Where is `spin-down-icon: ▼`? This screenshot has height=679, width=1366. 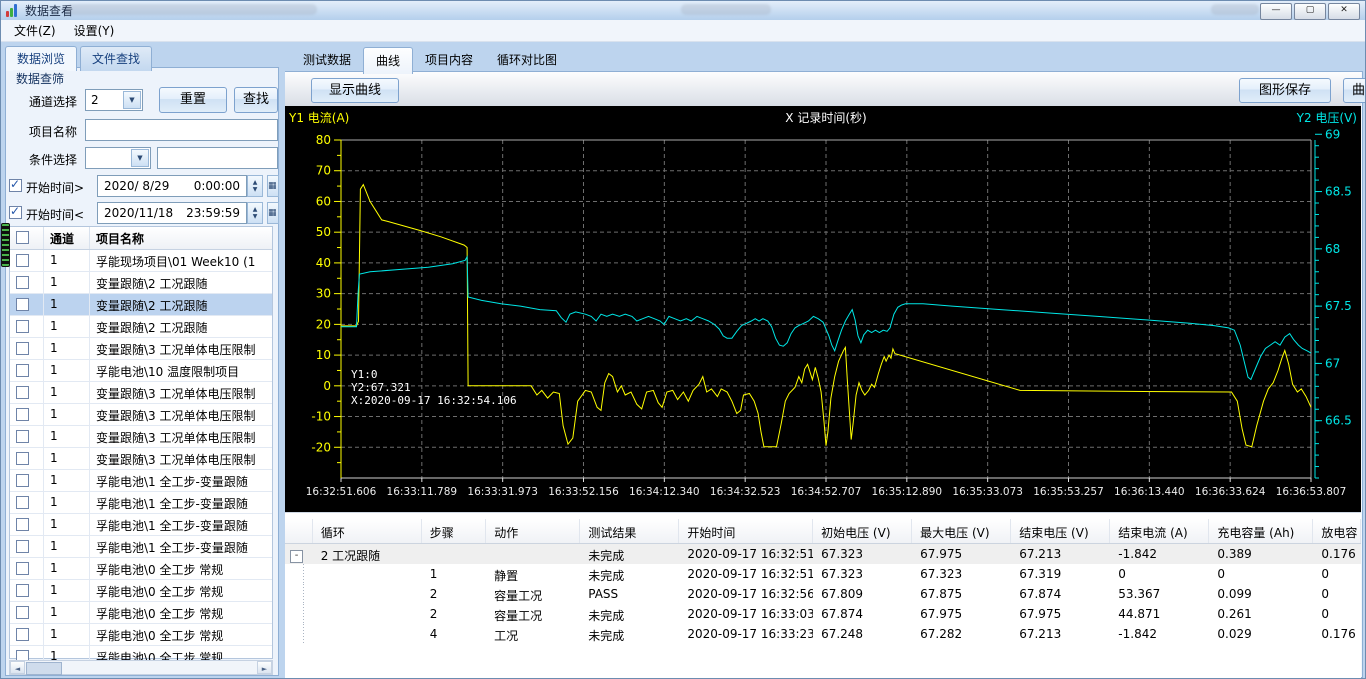
spin-down-icon: ▼ is located at coordinates (255, 189).